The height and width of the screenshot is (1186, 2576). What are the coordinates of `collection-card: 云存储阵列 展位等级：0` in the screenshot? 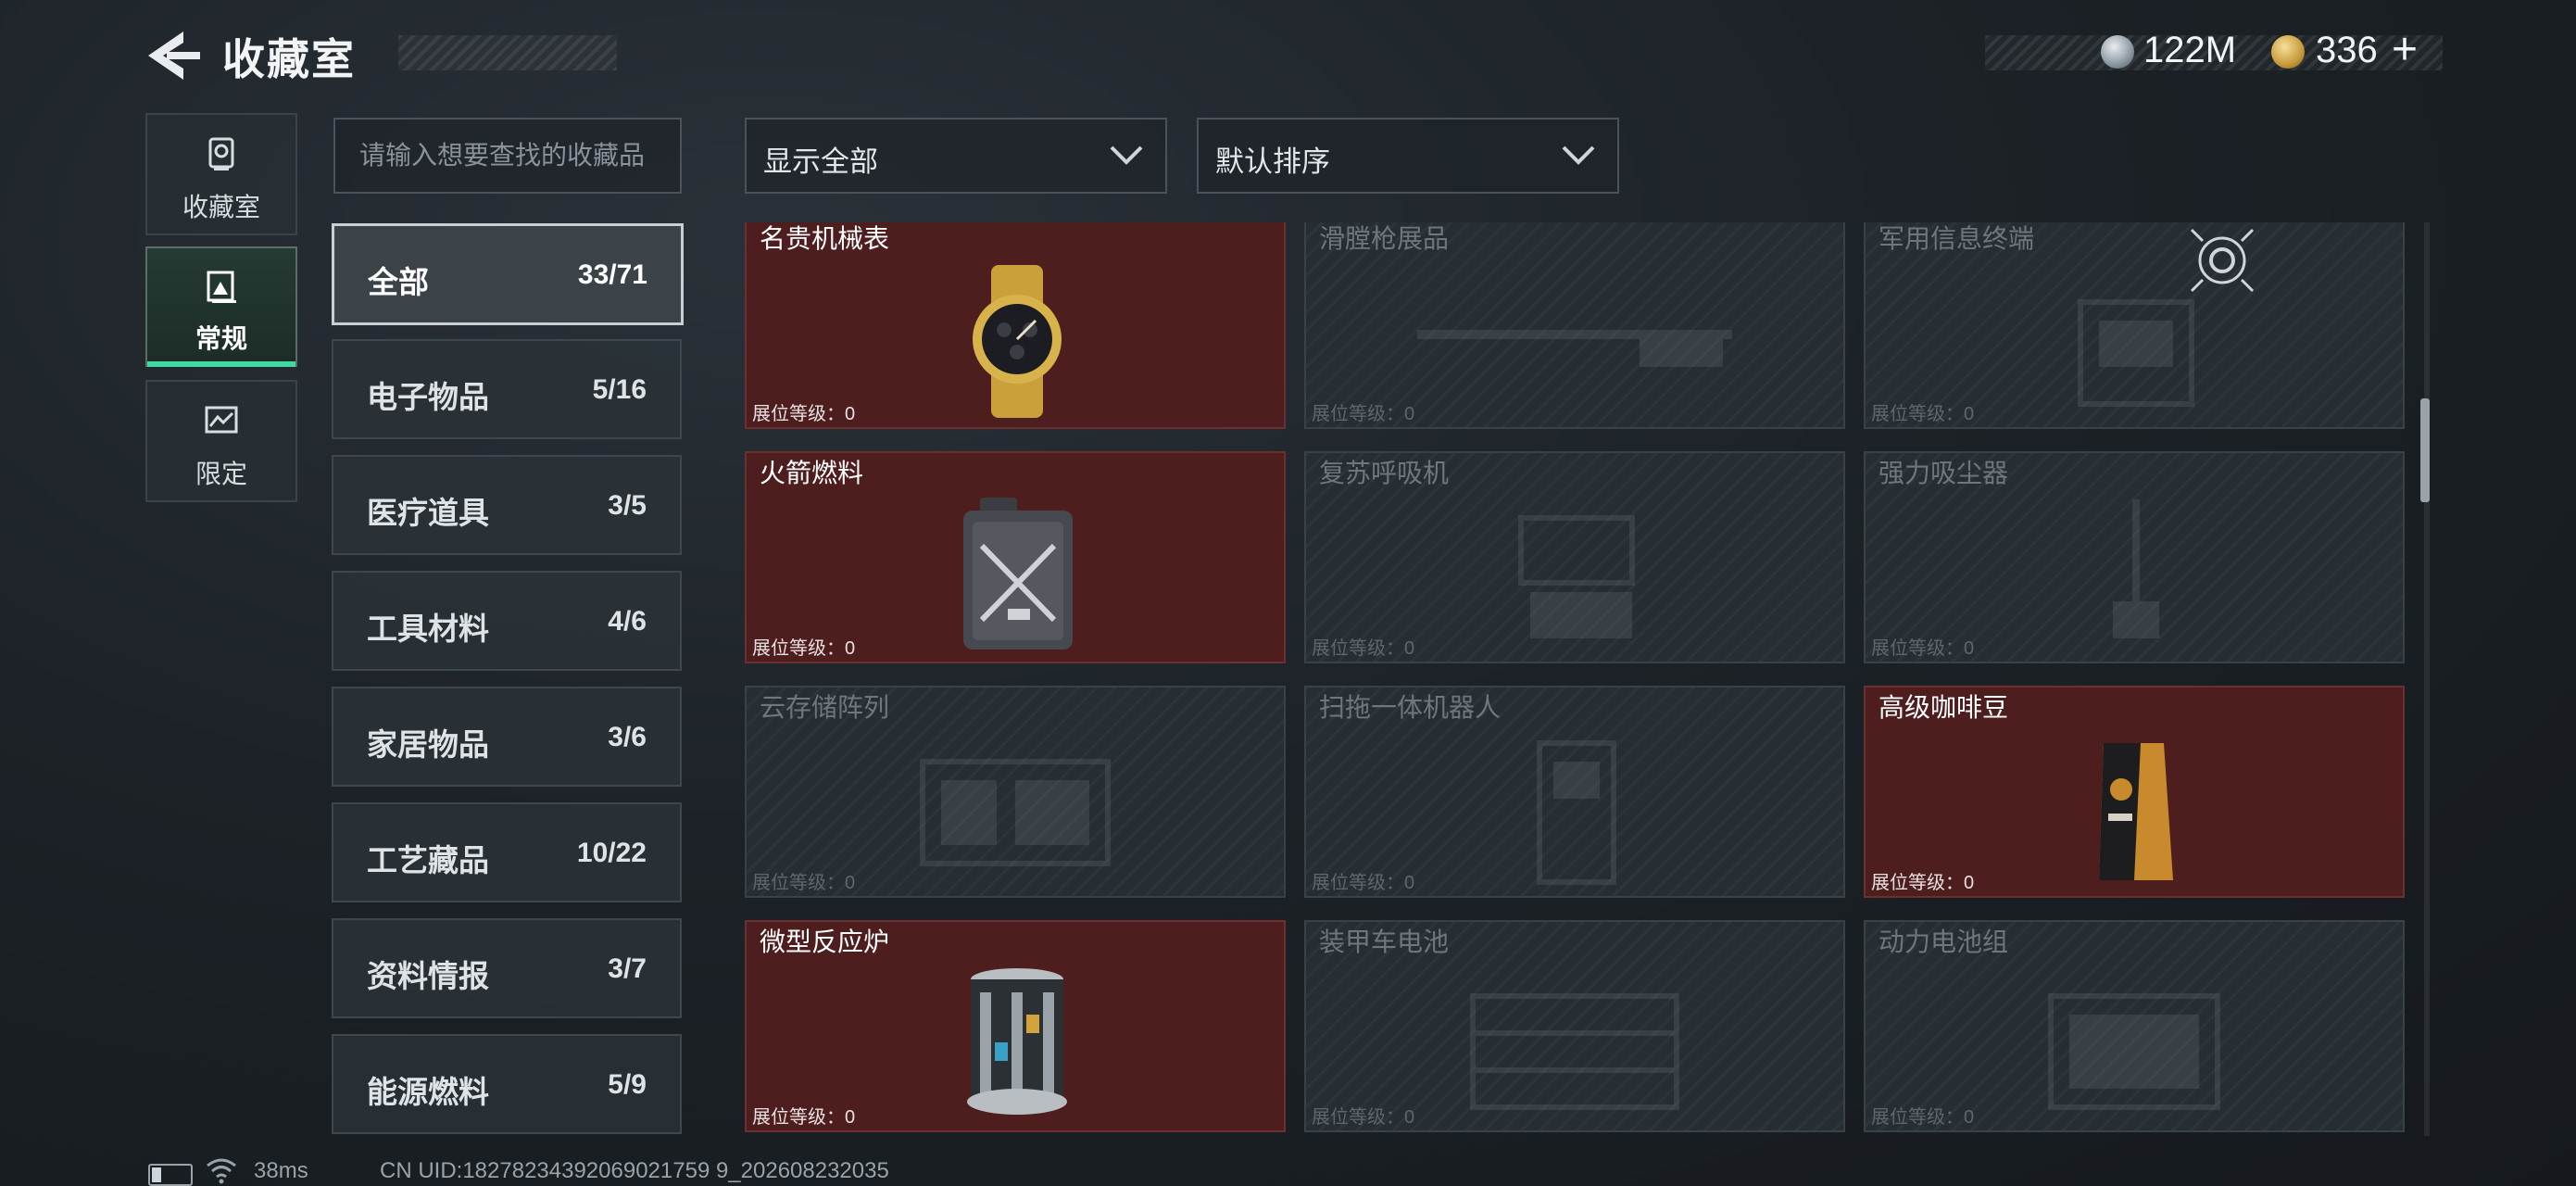 It's located at (1015, 792).